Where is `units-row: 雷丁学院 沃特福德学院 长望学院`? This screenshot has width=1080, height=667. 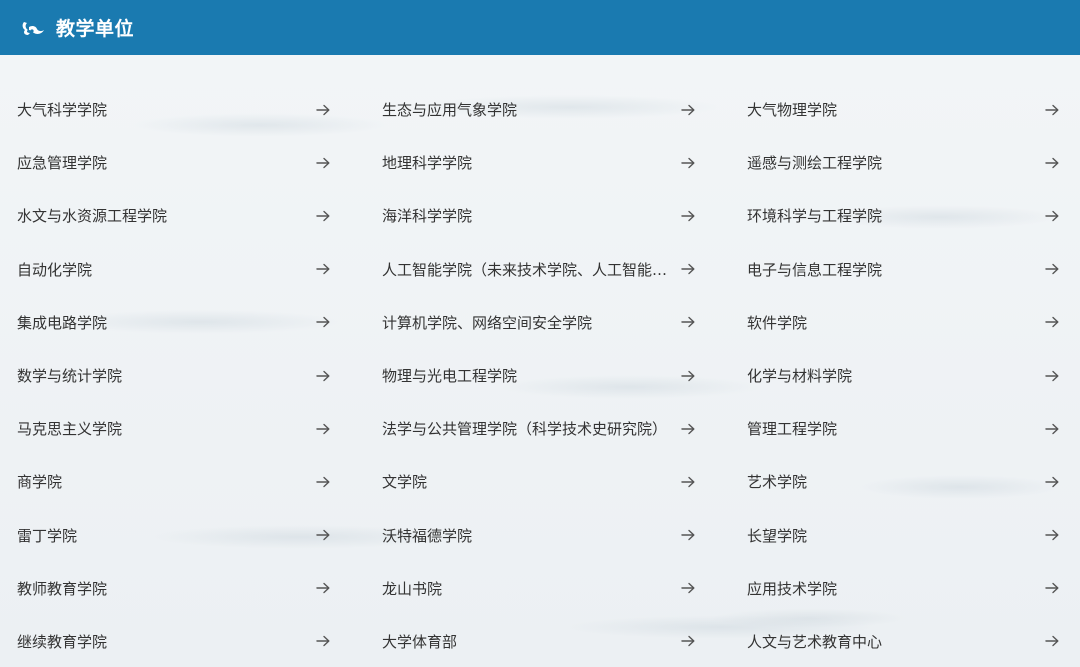
units-row: 雷丁学院 沃特福德学院 长望学院 is located at coordinates (540, 535).